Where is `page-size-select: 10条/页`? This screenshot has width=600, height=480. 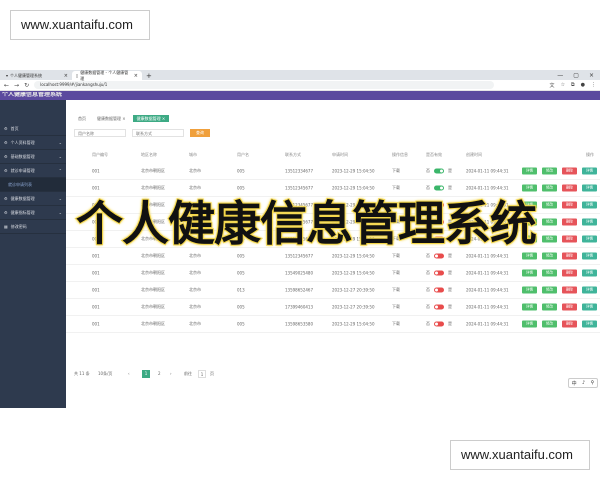
page-size-select: 10条/页 is located at coordinates (105, 374).